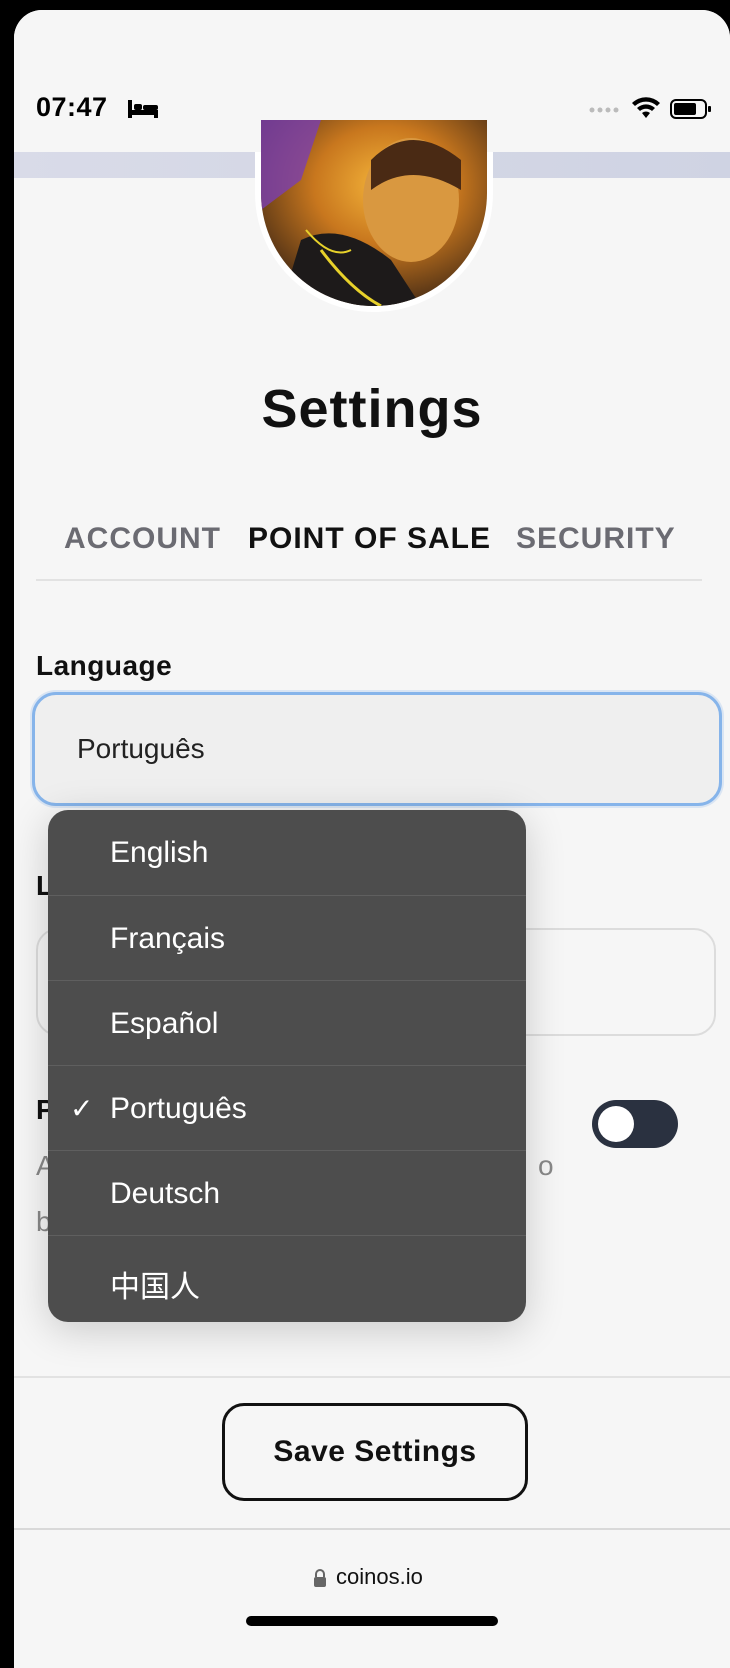 Image resolution: width=730 pixels, height=1668 pixels. Describe the element at coordinates (635, 1124) in the screenshot. I see `setting-toggle` at that location.